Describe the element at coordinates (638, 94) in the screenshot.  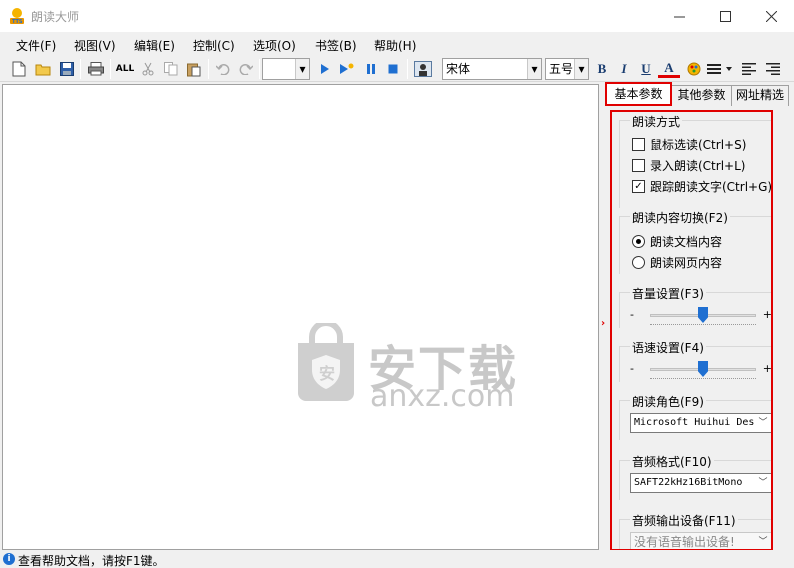
I see `tab-basic-params: 基本参数` at that location.